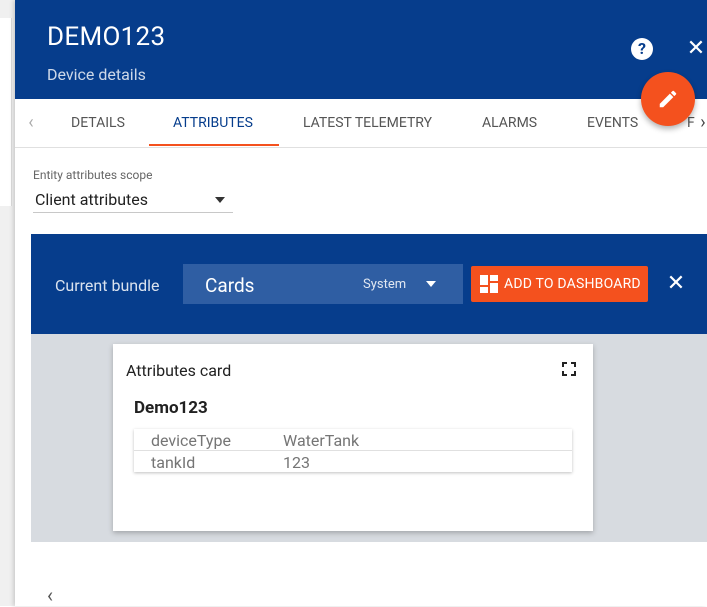 The width and height of the screenshot is (707, 607). I want to click on edit-pencil-icon, so click(668, 99).